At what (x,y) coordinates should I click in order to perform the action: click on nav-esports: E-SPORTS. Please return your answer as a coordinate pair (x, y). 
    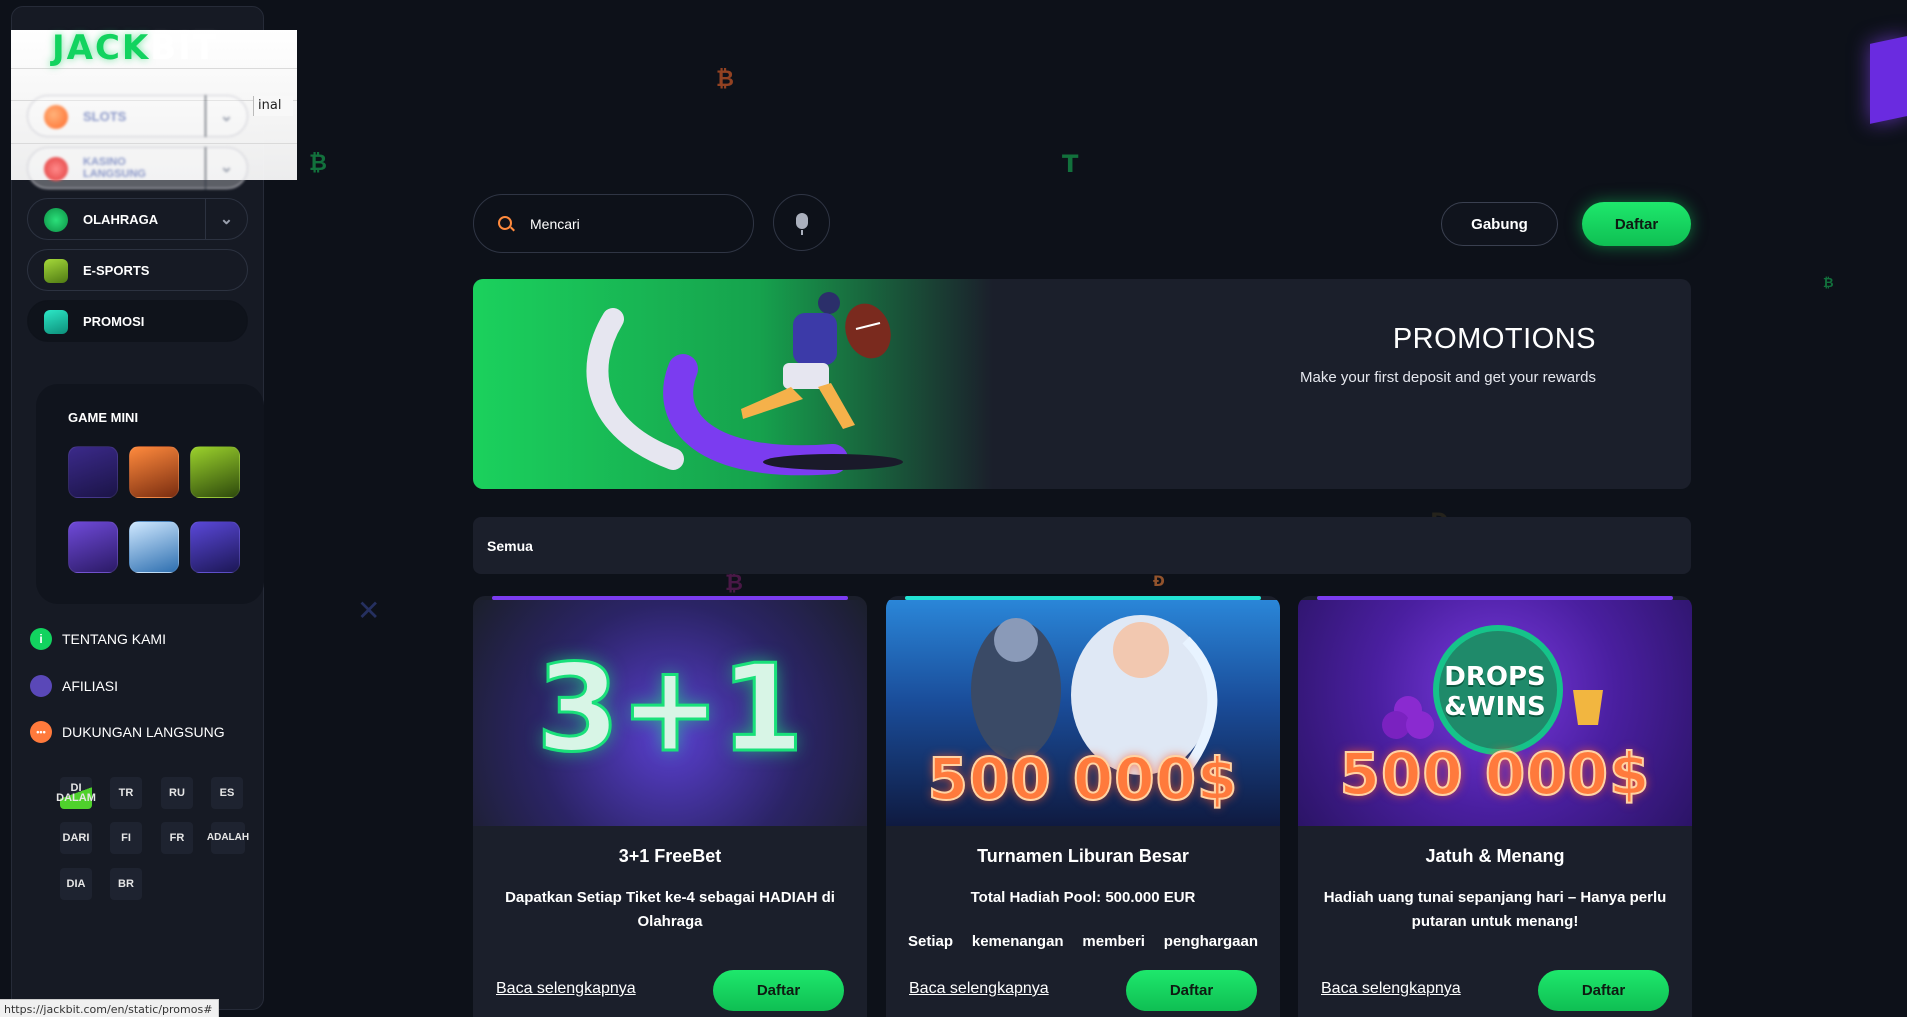
    Looking at the image, I should click on (137, 270).